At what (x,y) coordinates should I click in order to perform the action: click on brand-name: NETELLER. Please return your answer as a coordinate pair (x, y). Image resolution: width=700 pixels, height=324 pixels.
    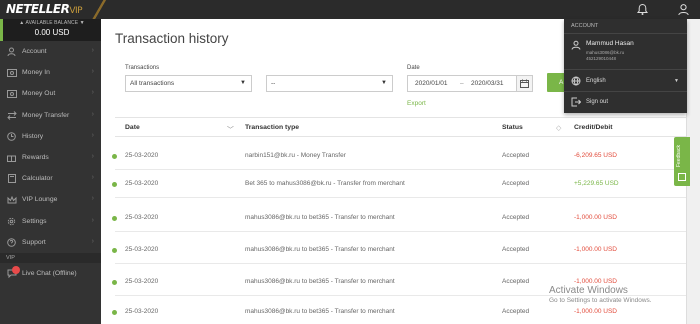
    Looking at the image, I should click on (38, 9).